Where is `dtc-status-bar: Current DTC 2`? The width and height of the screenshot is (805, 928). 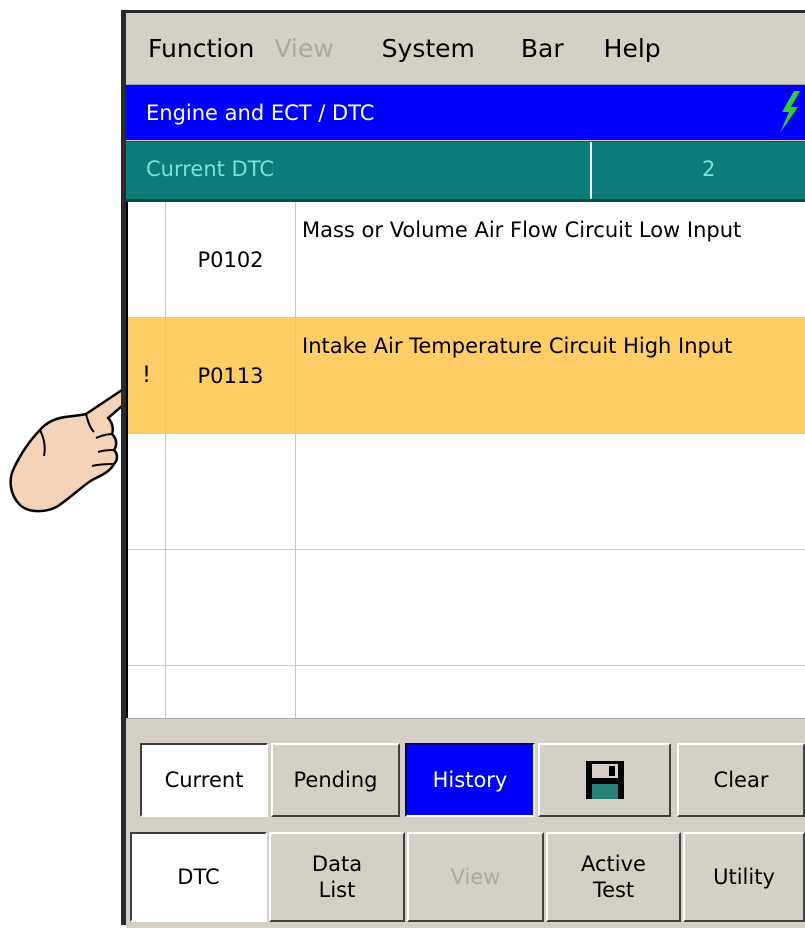
dtc-status-bar: Current DTC 2 is located at coordinates (465, 171).